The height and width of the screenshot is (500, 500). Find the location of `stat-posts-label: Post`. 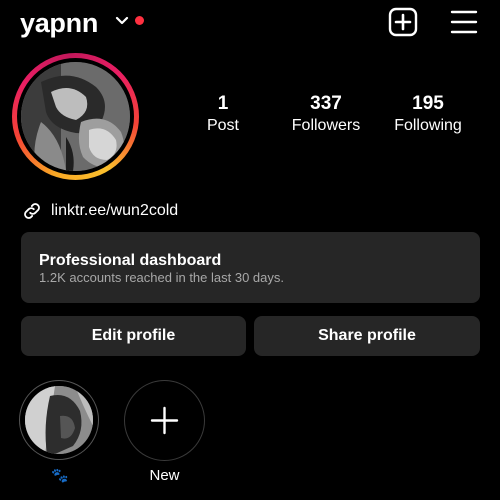

stat-posts-label: Post is located at coordinates (222, 125).